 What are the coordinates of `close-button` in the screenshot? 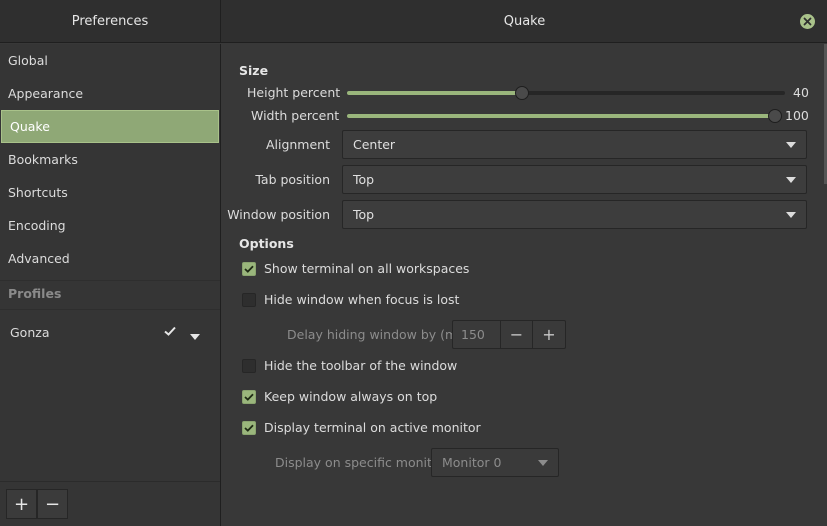 It's located at (807, 21).